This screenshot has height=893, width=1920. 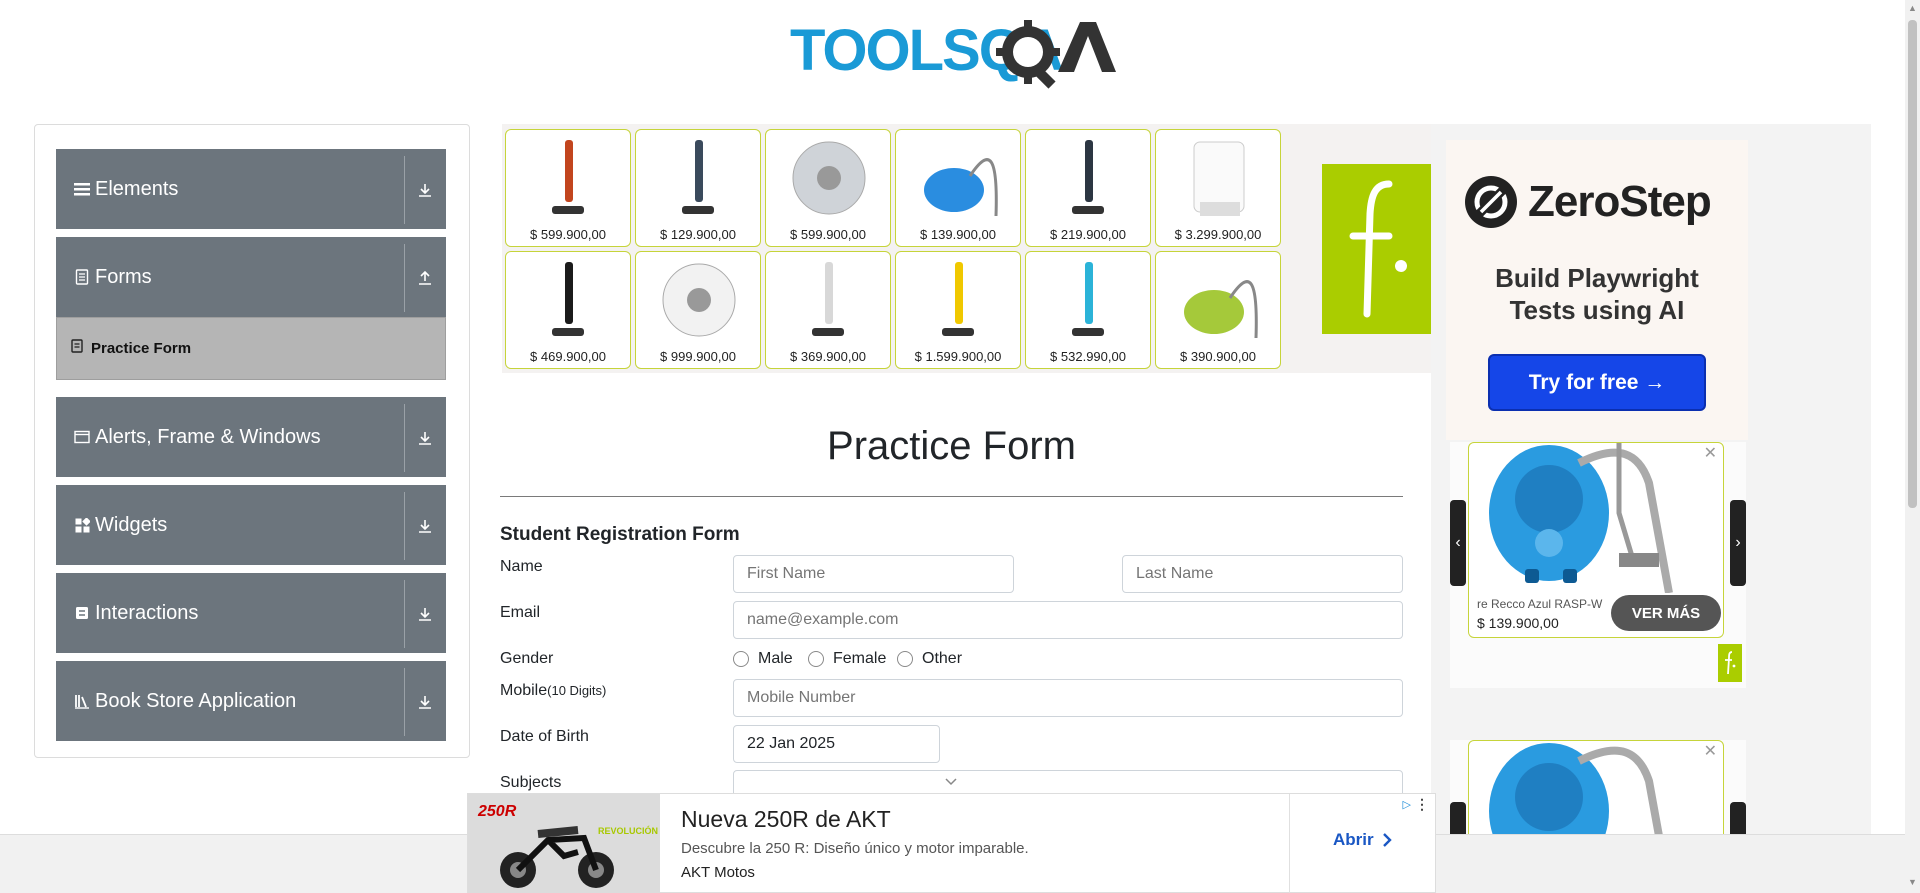 I want to click on upload-icon, so click(x=425, y=278).